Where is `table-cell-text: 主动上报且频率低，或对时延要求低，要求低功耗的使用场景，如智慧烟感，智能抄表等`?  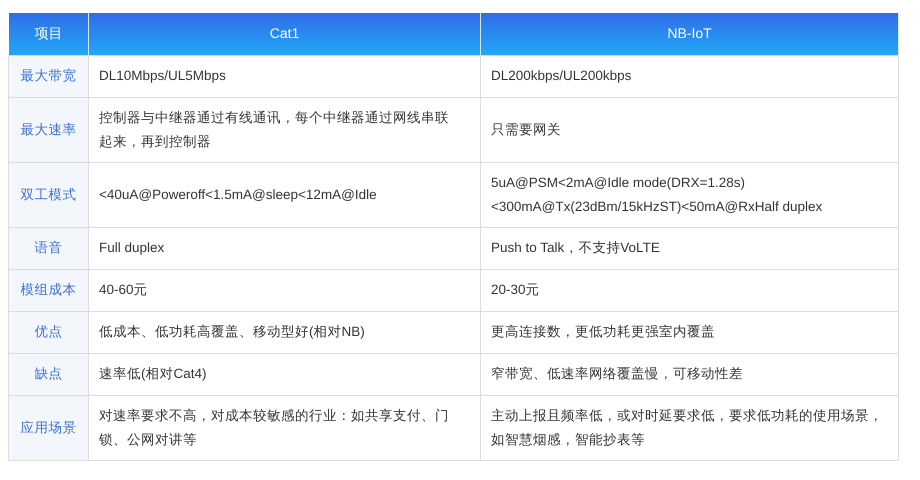
table-cell-text: 主动上报且频率低，或对时延要求低，要求低功耗的使用场景，如智慧烟感，智能抄表等 is located at coordinates (687, 427).